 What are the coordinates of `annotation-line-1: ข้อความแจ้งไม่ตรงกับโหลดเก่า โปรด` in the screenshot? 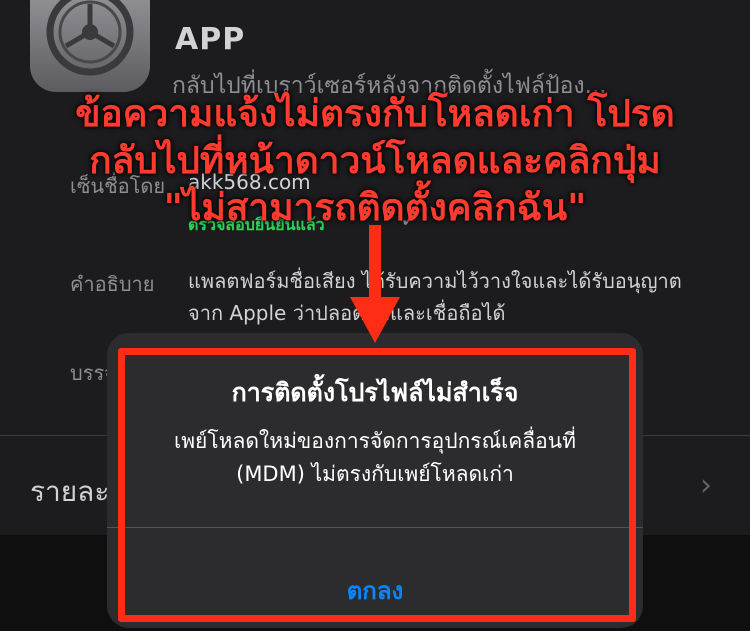 It's located at (375, 113).